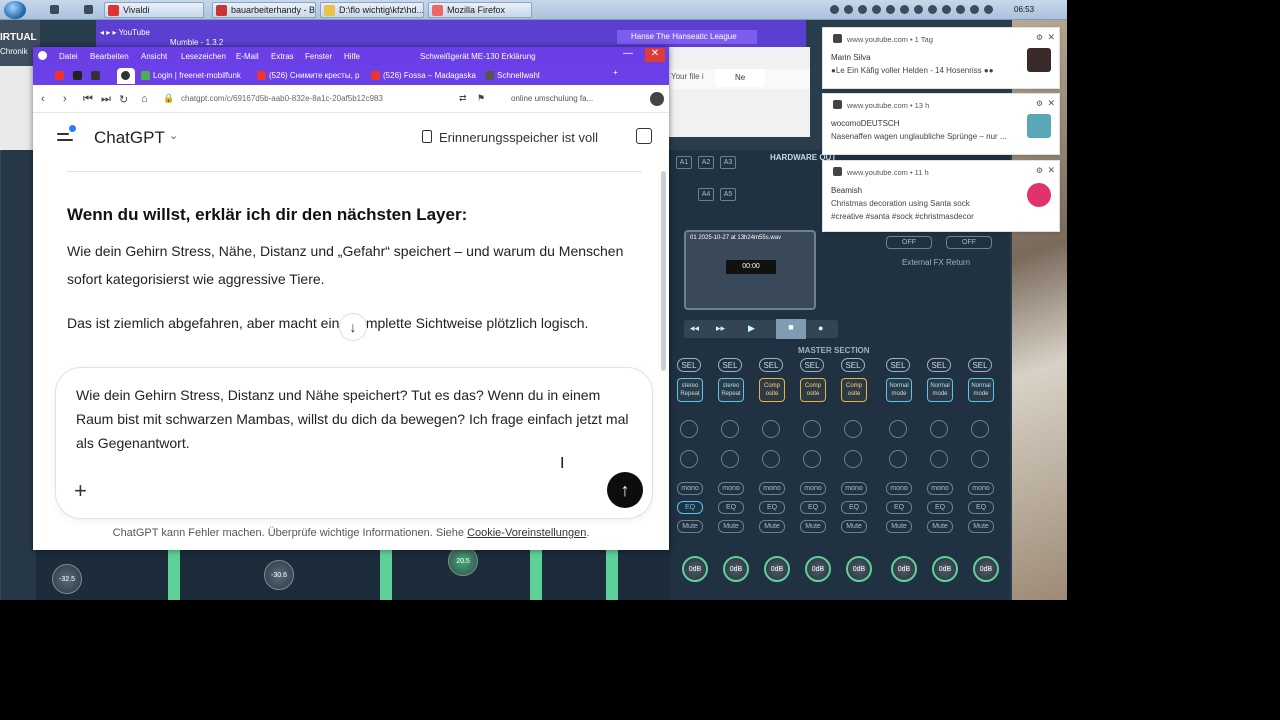 The width and height of the screenshot is (1280, 720). What do you see at coordinates (318, 56) in the screenshot?
I see `menu-fenster: Fenster` at bounding box center [318, 56].